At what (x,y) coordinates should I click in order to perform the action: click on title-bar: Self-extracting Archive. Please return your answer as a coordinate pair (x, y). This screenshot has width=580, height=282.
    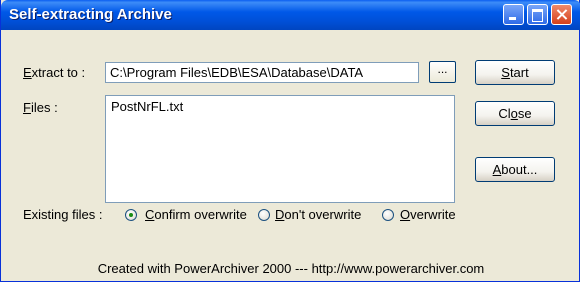
    Looking at the image, I should click on (290, 15).